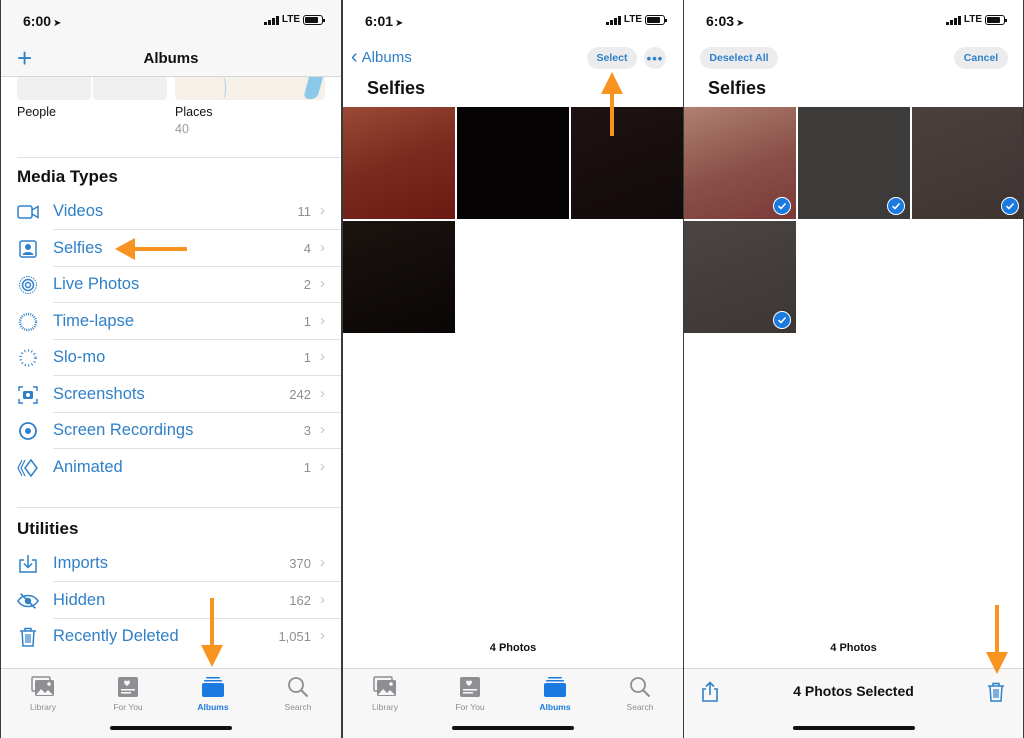  Describe the element at coordinates (612, 58) in the screenshot. I see `select-button: Select` at that location.